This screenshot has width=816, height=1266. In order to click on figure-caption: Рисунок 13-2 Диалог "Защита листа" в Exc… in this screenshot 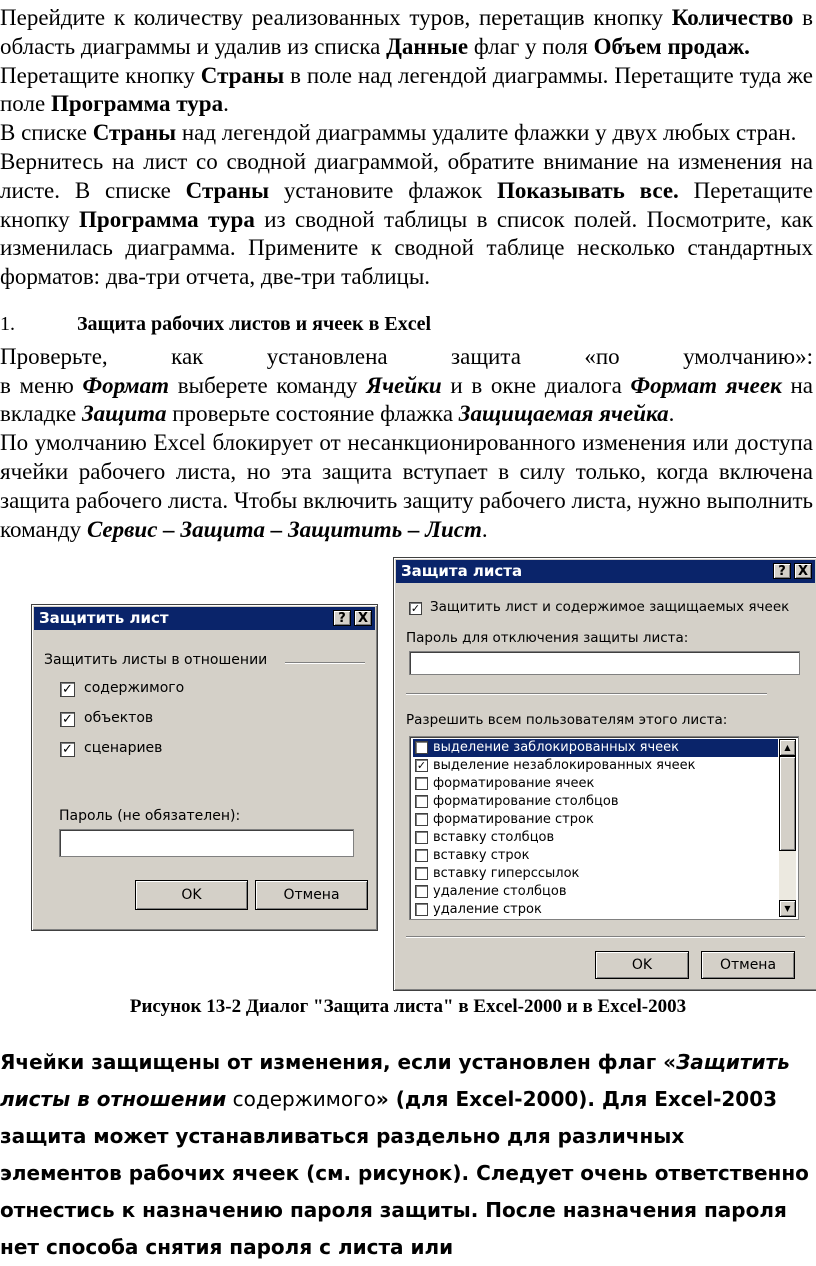, I will do `click(408, 1006)`.